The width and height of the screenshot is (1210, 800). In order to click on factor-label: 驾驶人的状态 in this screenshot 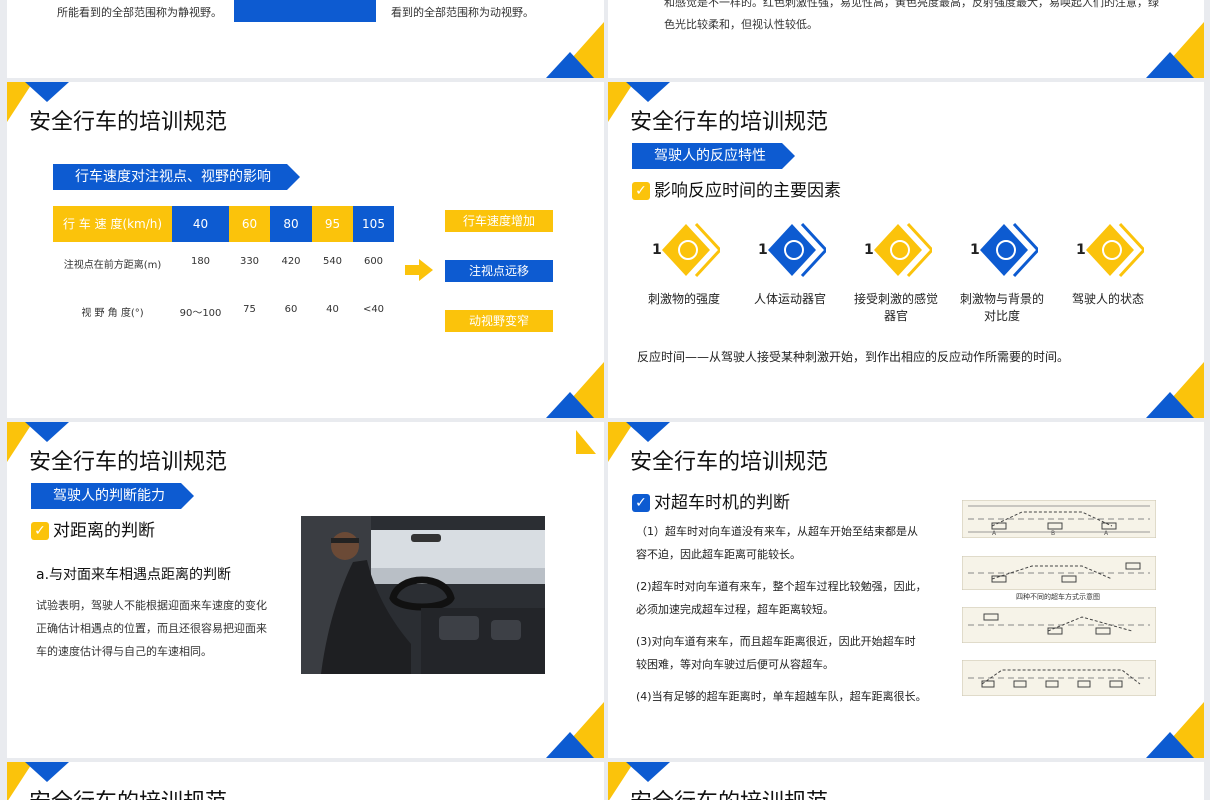, I will do `click(1107, 299)`.